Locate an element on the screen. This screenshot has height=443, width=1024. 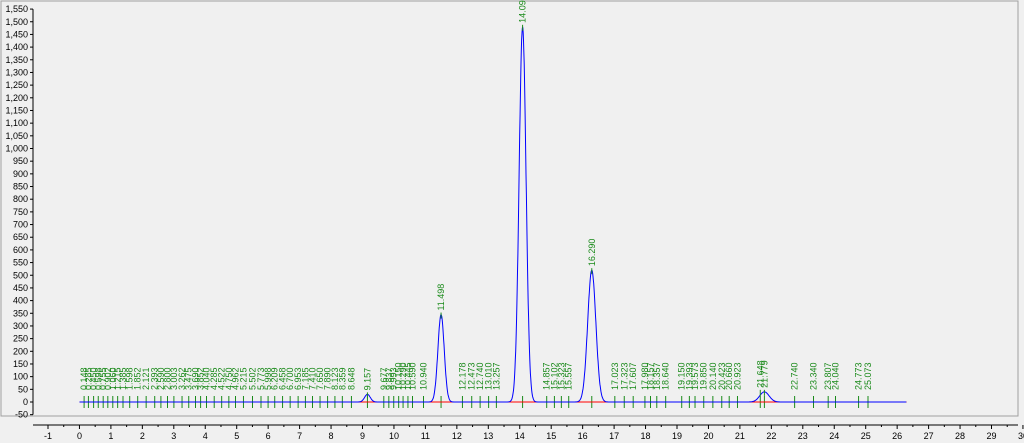
y-tick-label: 1,150 is located at coordinates (16, 110).